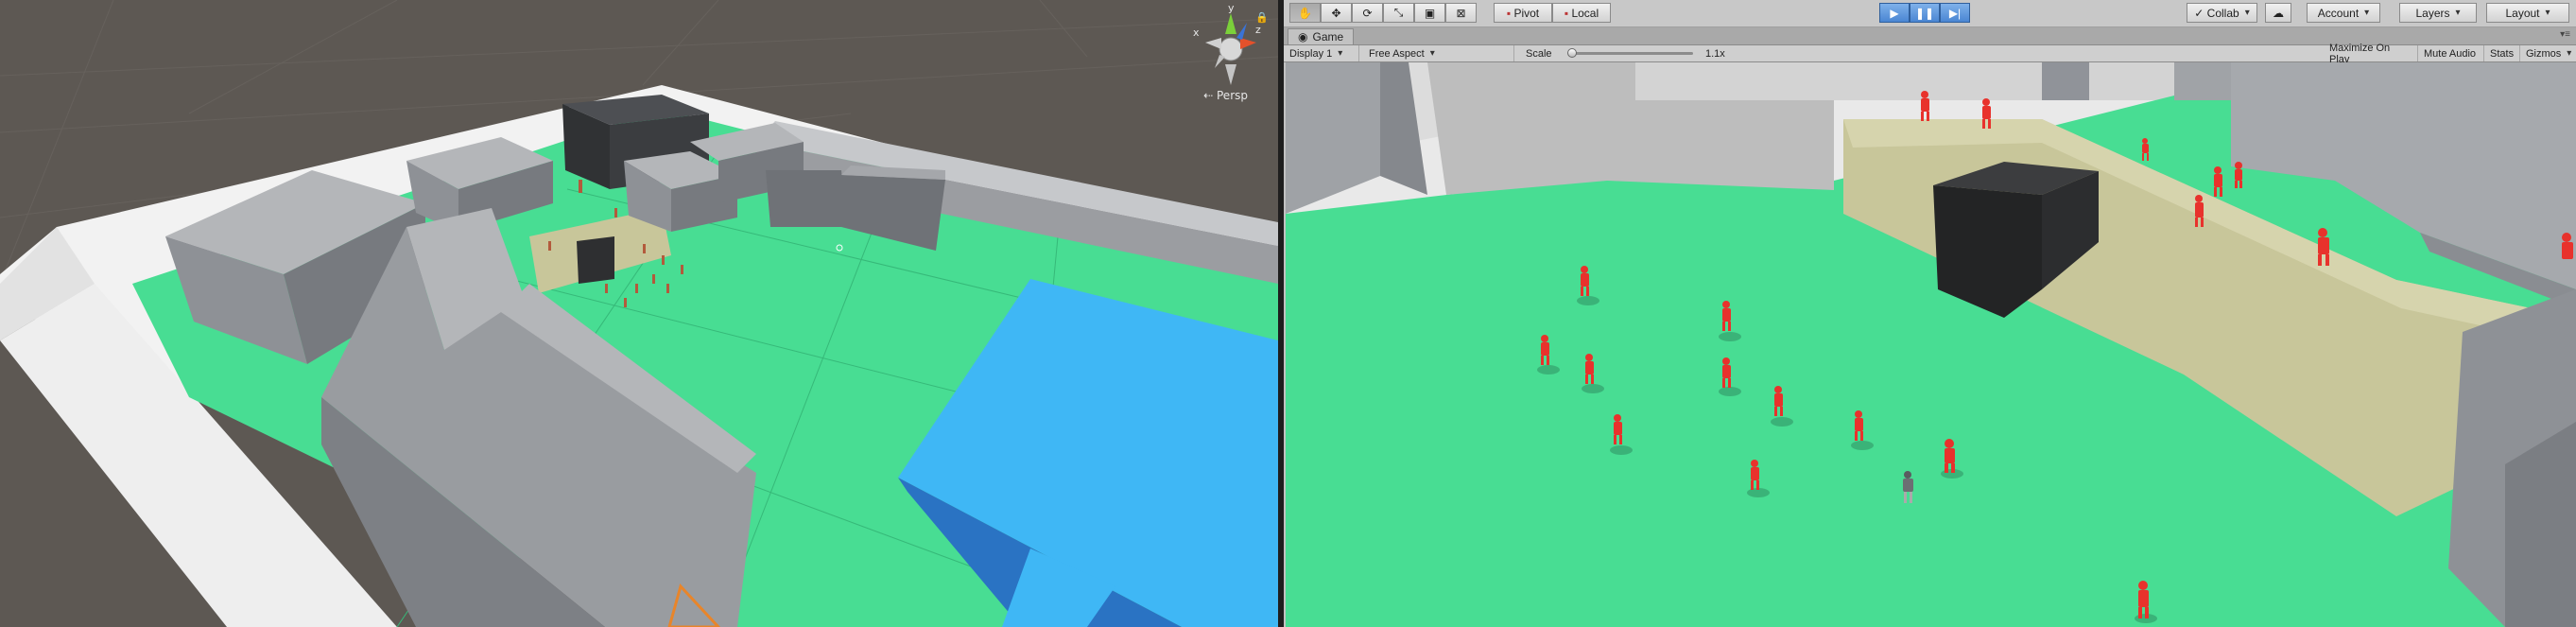 This screenshot has height=627, width=2576. I want to click on scale-icon: ⤡, so click(1398, 12).